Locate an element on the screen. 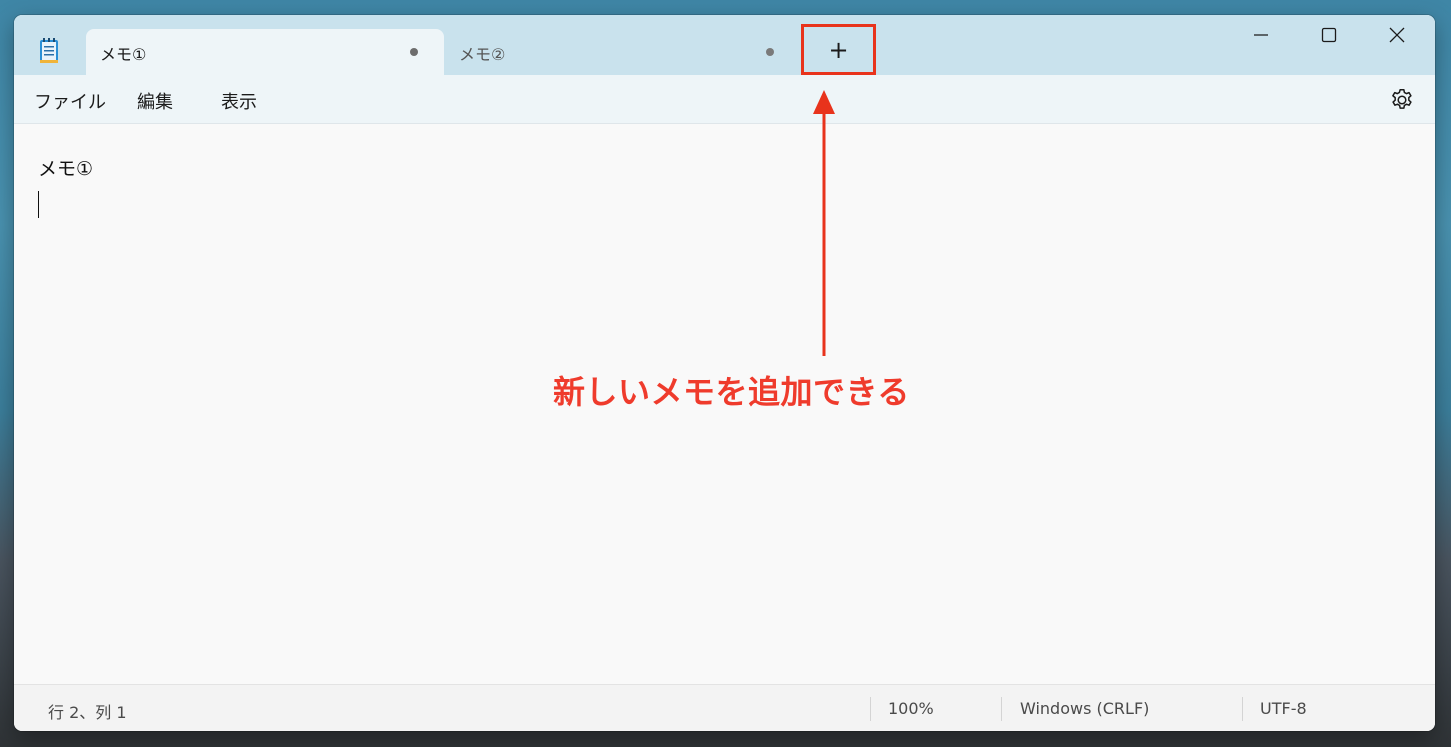 This screenshot has height=747, width=1451. cursor-position: 行 2、列 1 is located at coordinates (87, 712).